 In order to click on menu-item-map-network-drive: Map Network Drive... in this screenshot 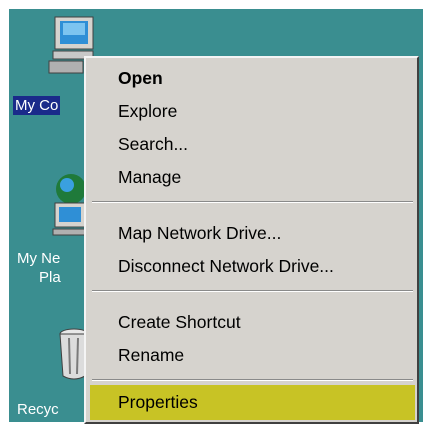, I will do `click(252, 233)`.